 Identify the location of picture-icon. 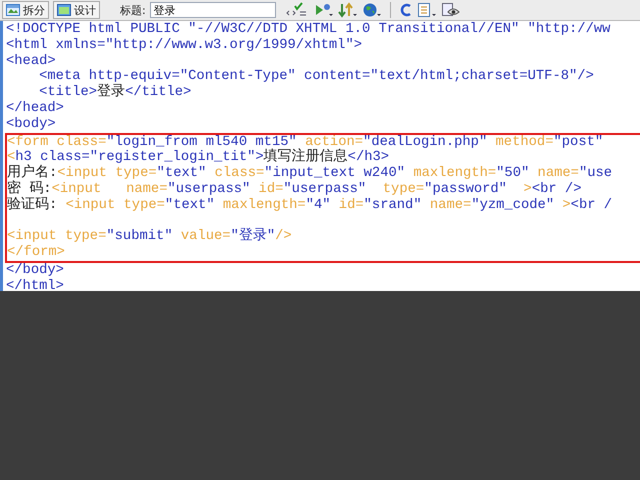
(13, 10).